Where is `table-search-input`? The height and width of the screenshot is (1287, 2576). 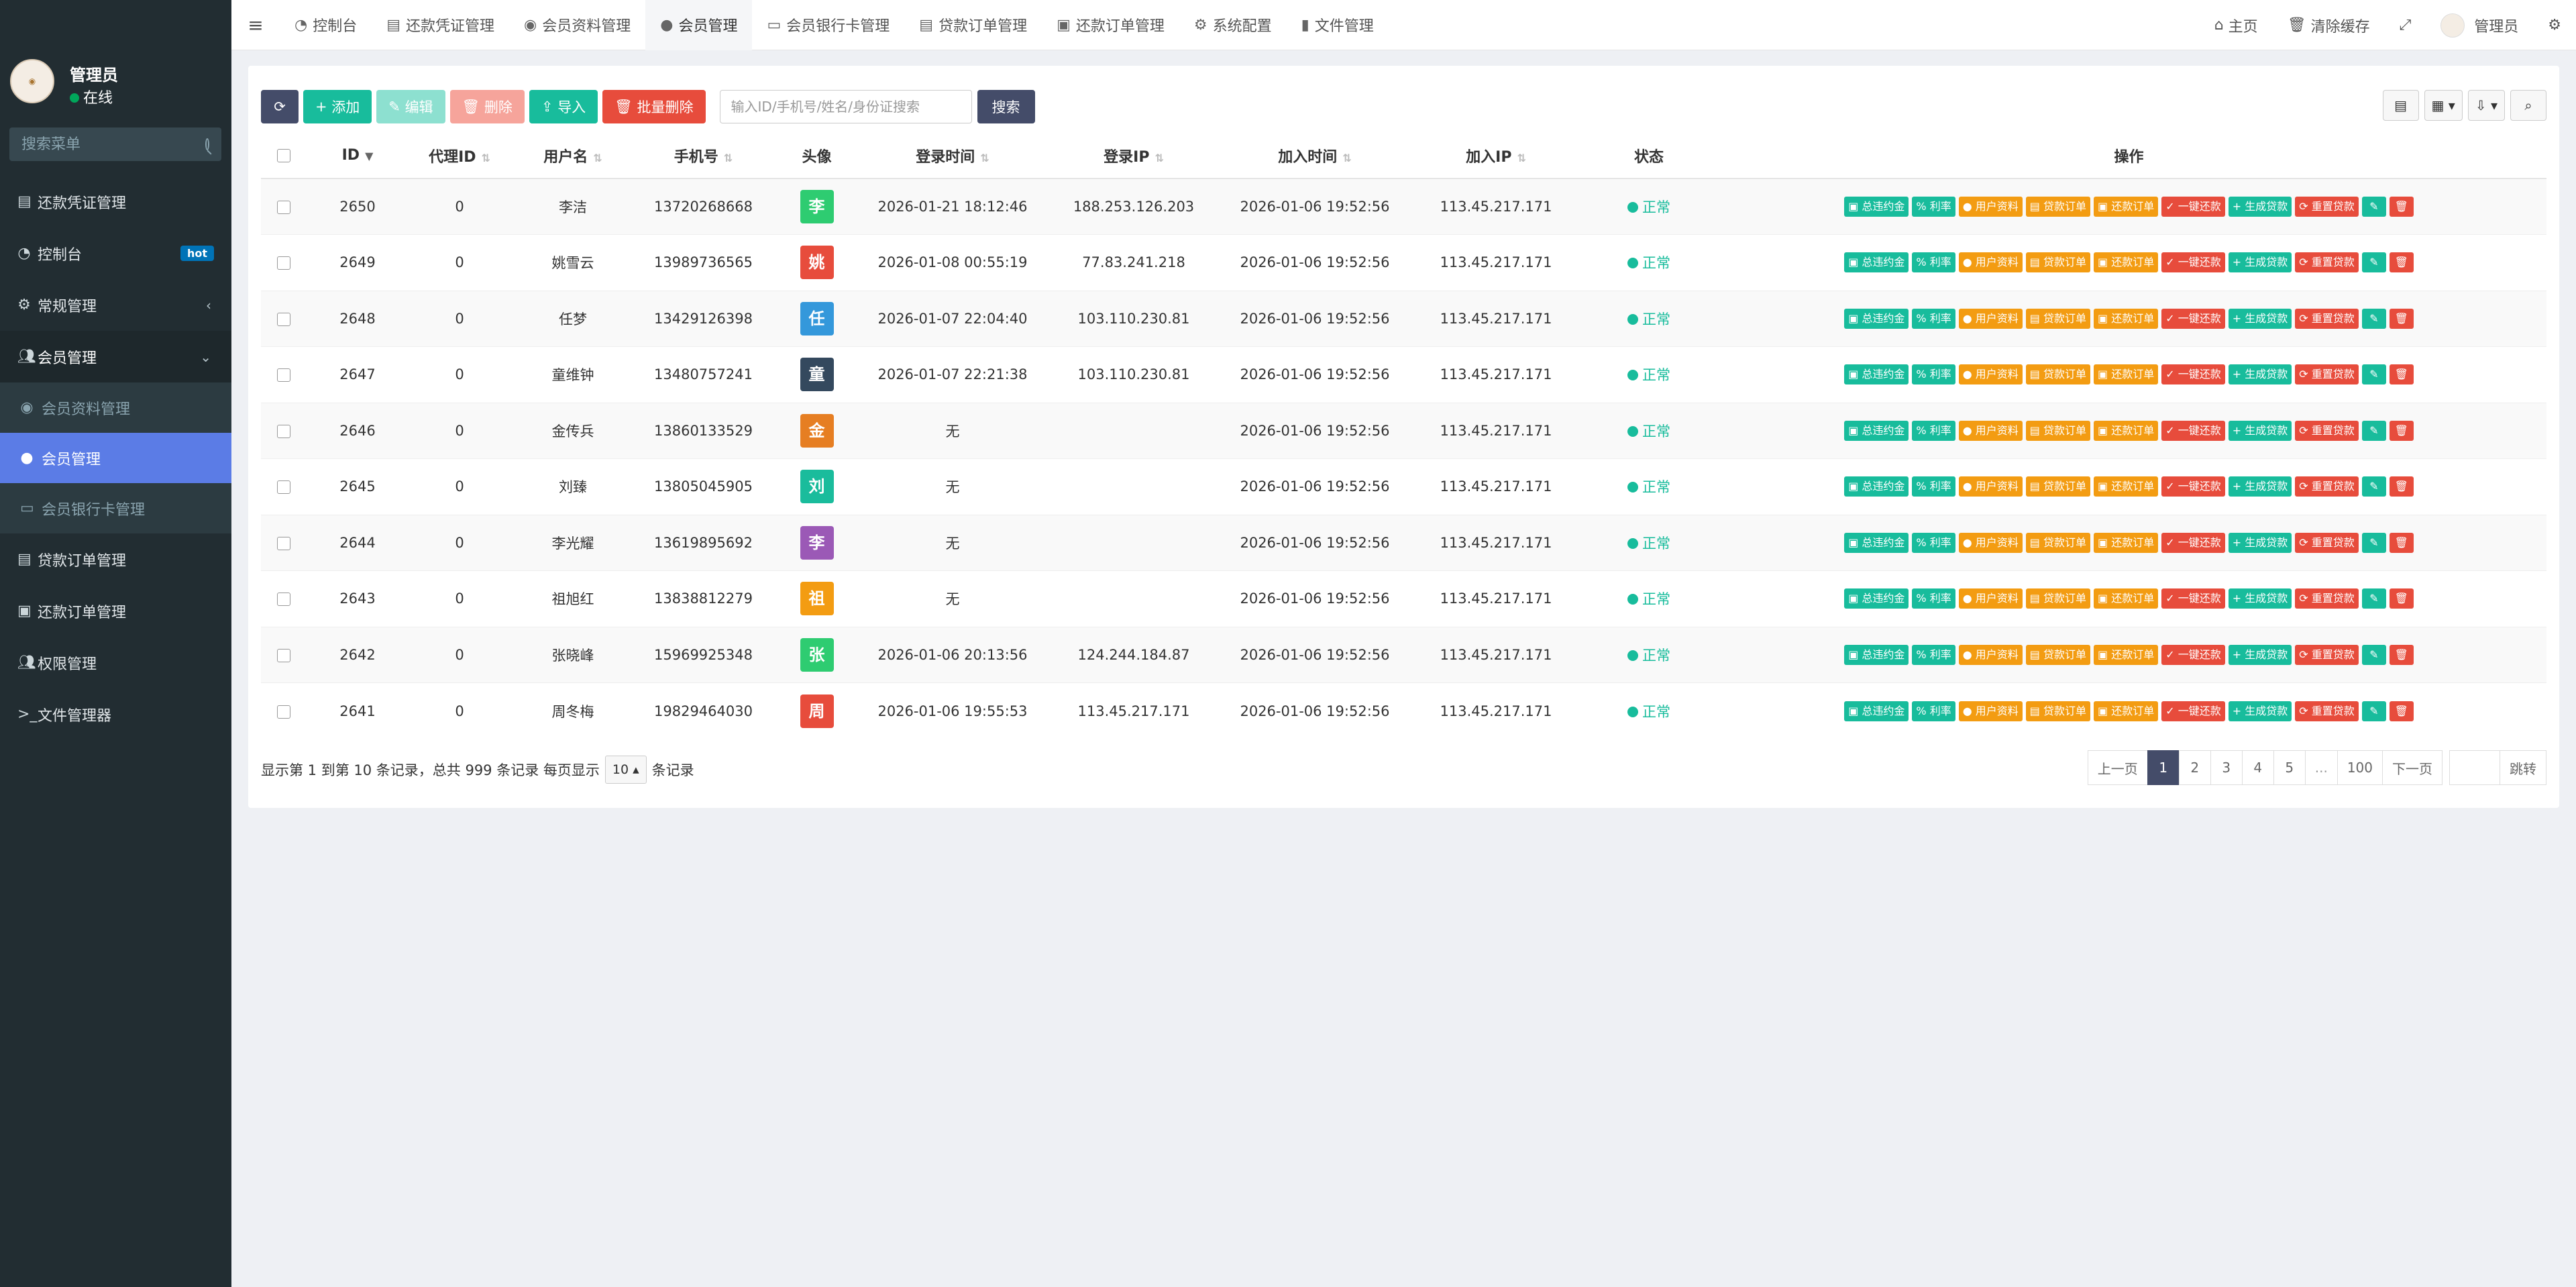 table-search-input is located at coordinates (845, 107).